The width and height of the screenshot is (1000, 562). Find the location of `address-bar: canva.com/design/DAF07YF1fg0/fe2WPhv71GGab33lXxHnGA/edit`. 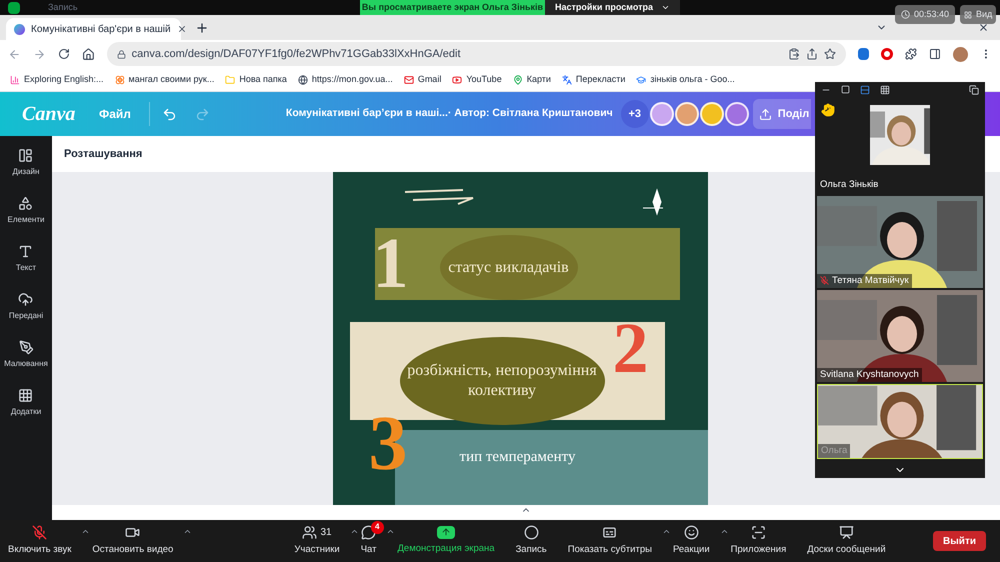

address-bar: canva.com/design/DAF07YF1fg0/fe2WPhv71GGab33lXxHnGA/edit is located at coordinates (476, 54).